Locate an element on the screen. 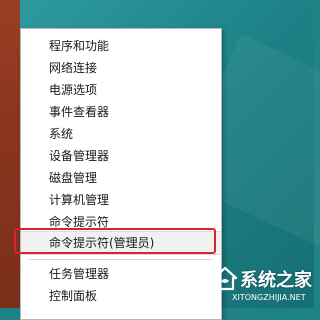  menu-item-label: 磁盘管理 is located at coordinates (73, 178).